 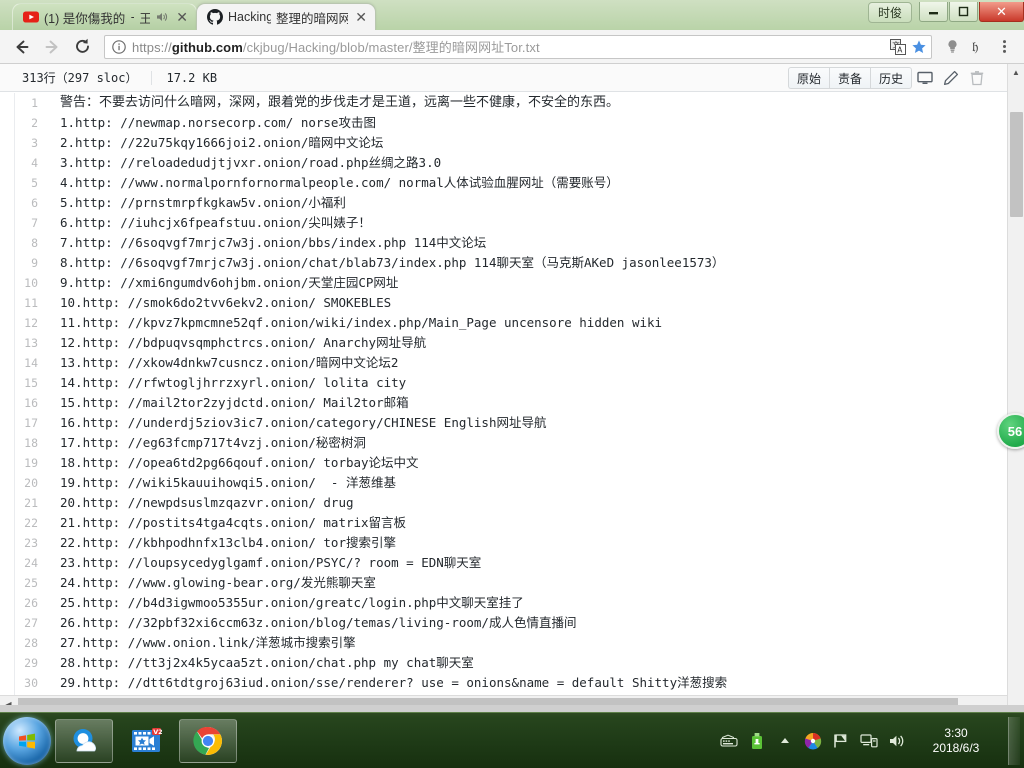 What do you see at coordinates (25, 103) in the screenshot?
I see `line-number: 1` at bounding box center [25, 103].